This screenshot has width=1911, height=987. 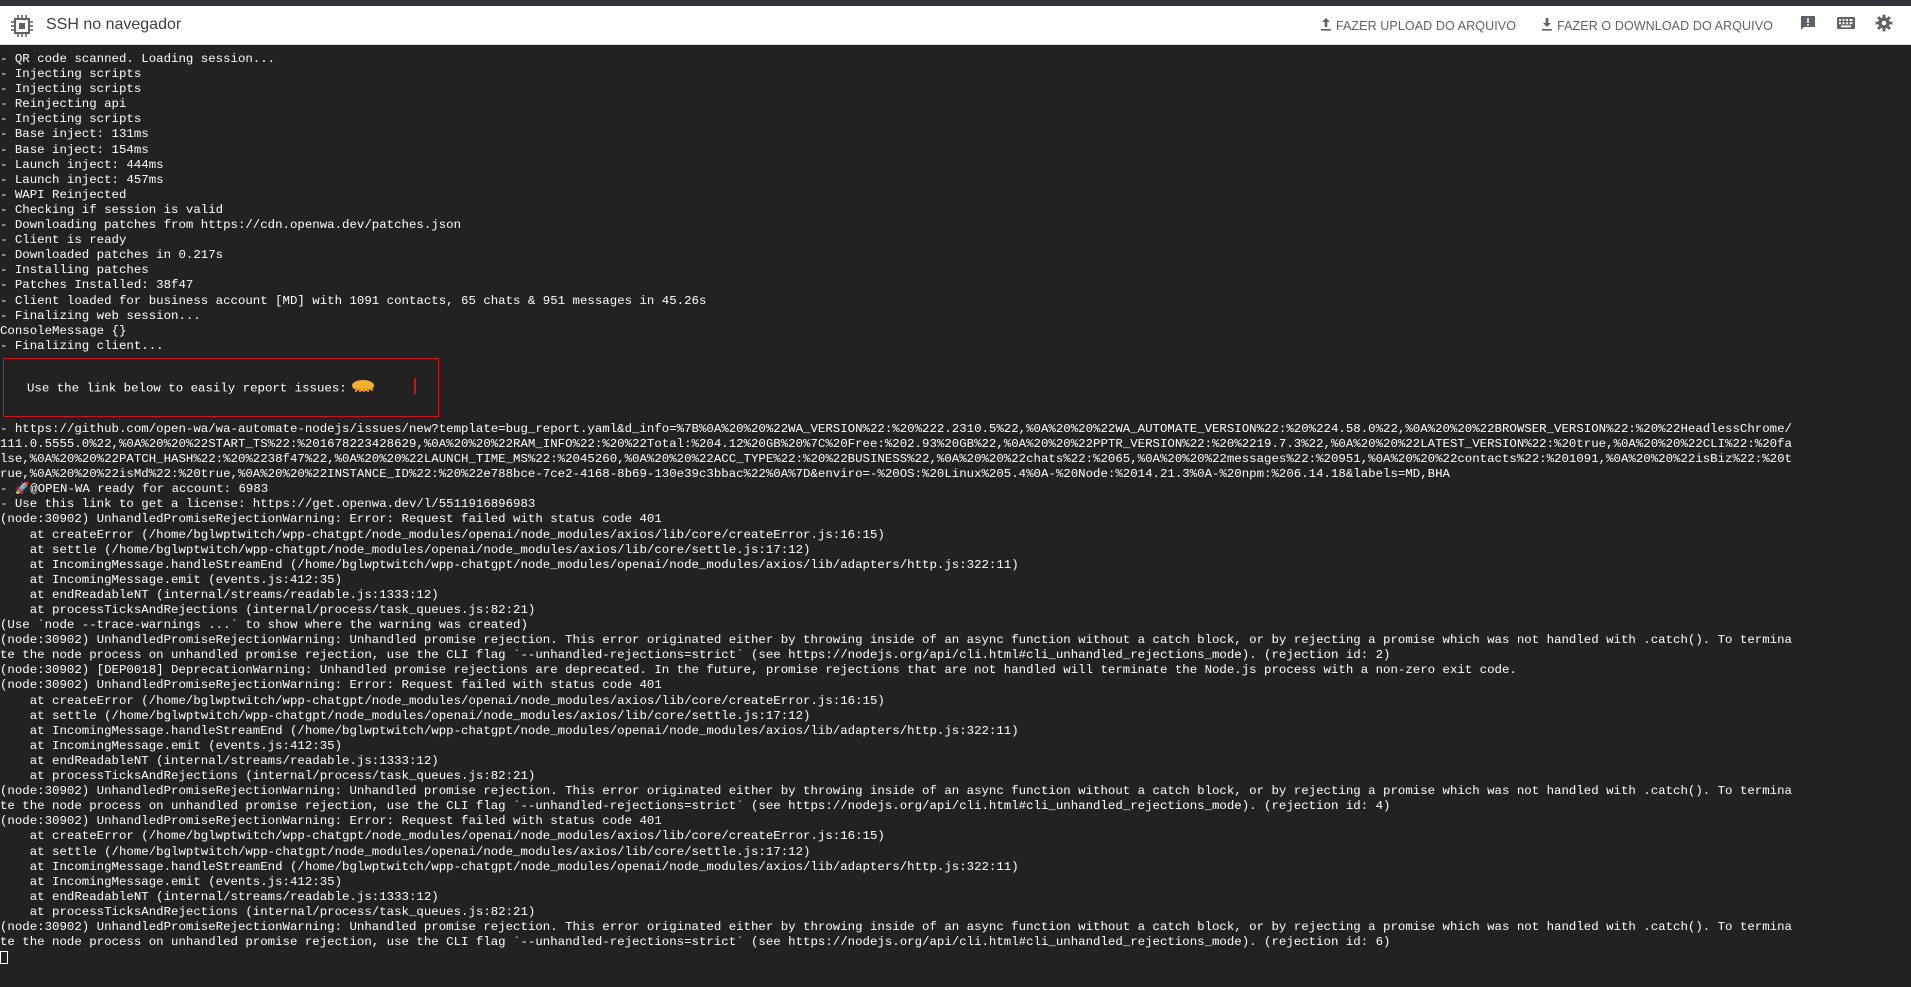 I want to click on terminal-line: - Base inject: 154ms, so click(x=74, y=149).